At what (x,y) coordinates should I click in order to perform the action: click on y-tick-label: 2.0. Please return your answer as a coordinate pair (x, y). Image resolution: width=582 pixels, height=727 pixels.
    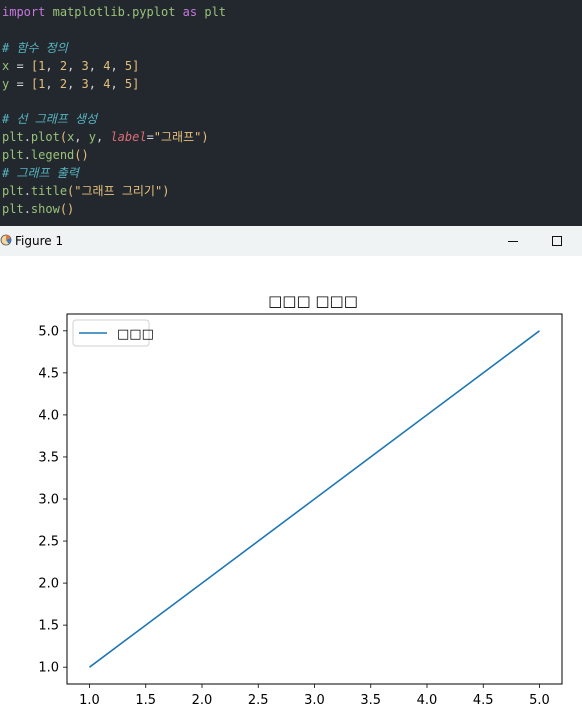
    Looking at the image, I should click on (48, 584).